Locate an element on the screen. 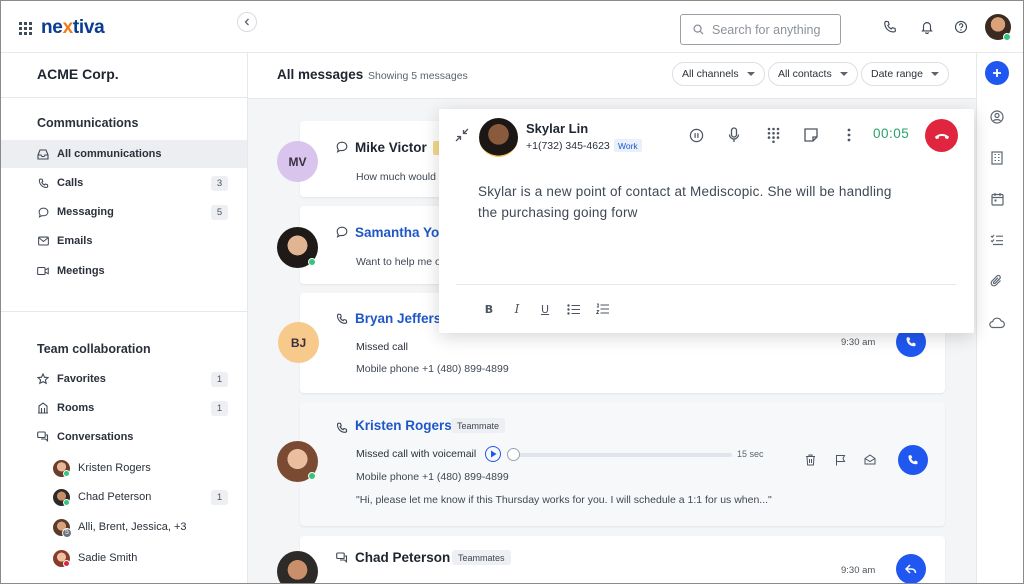 Image resolution: width=1024 pixels, height=584 pixels. search-box is located at coordinates (760, 29).